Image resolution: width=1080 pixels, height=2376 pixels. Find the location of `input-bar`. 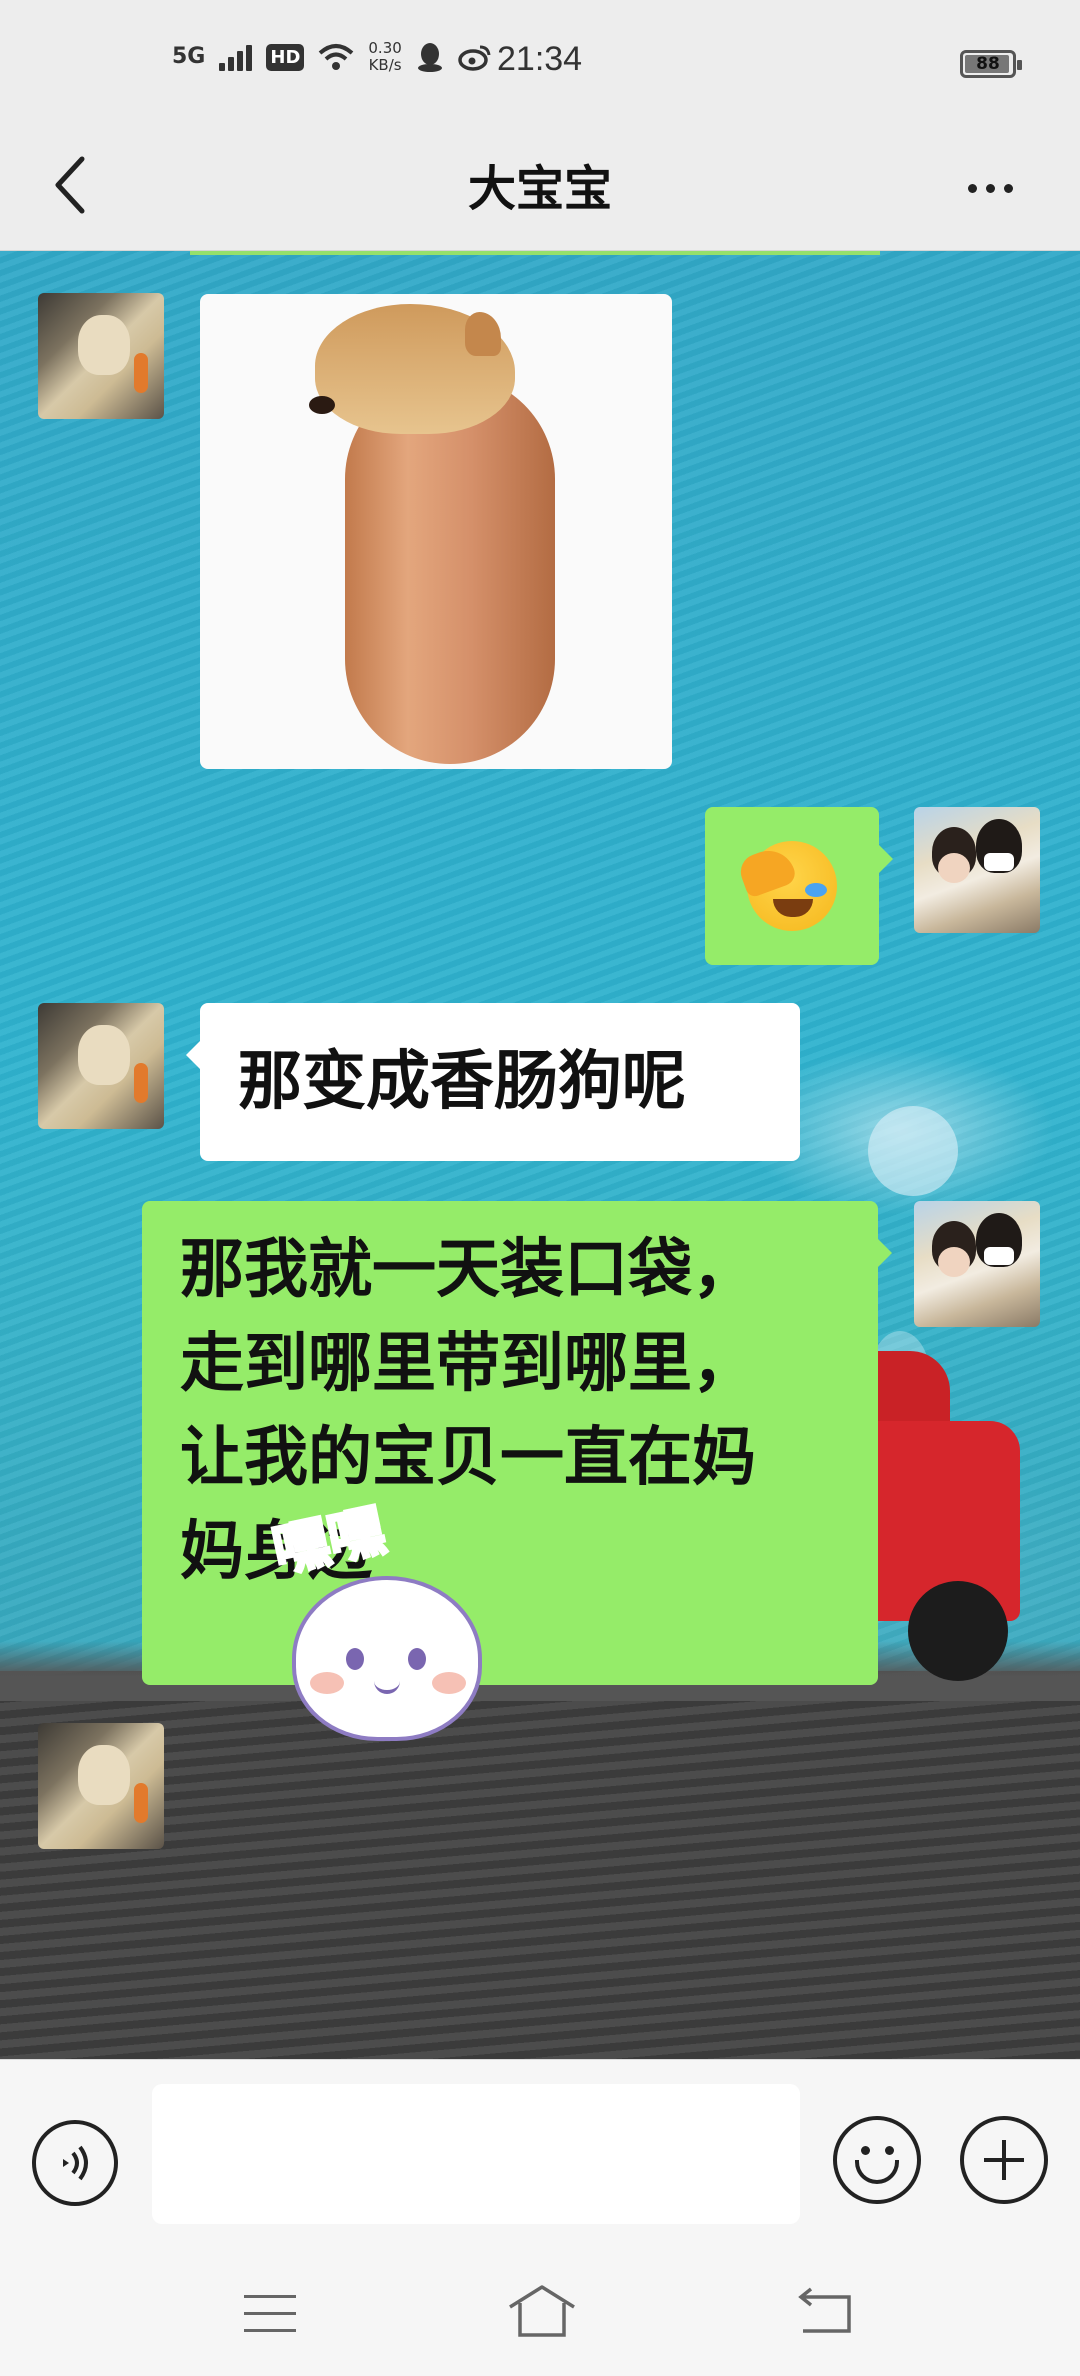

input-bar is located at coordinates (540, 2157).